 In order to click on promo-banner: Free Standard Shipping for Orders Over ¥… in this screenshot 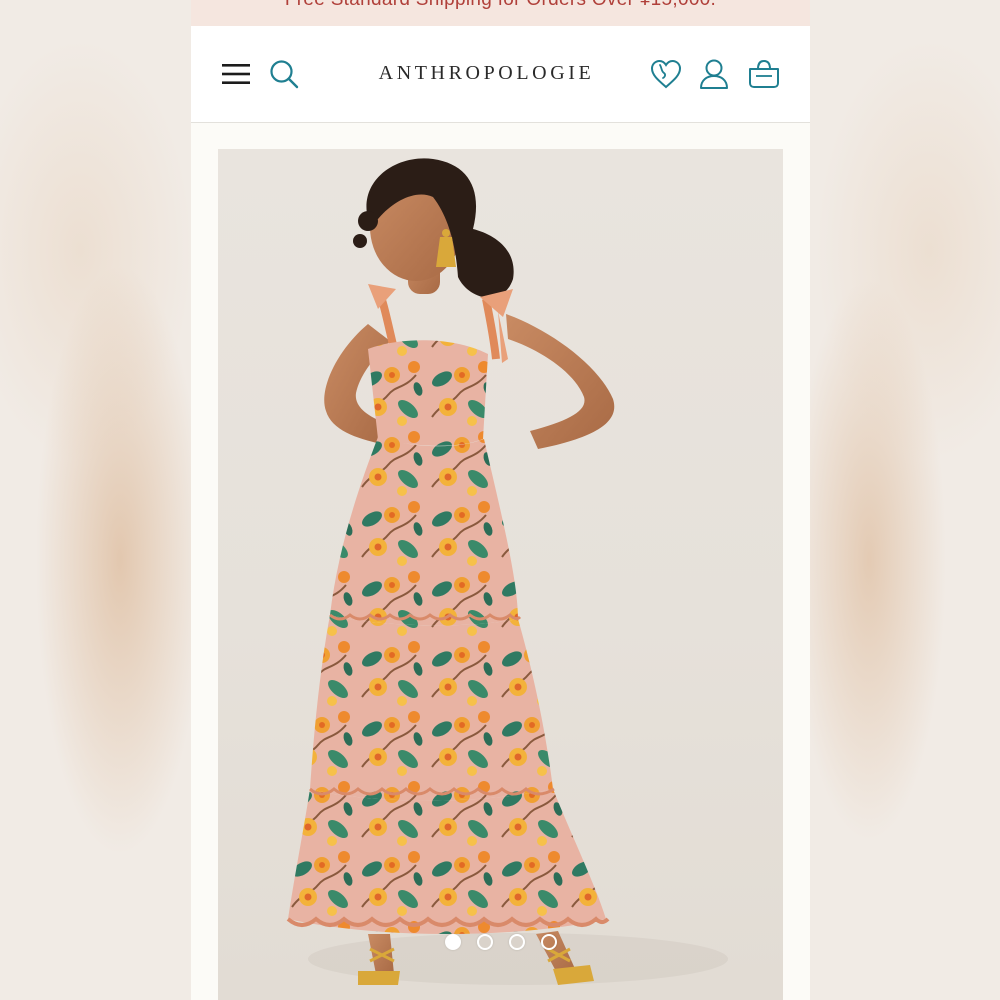, I will do `click(500, 13)`.